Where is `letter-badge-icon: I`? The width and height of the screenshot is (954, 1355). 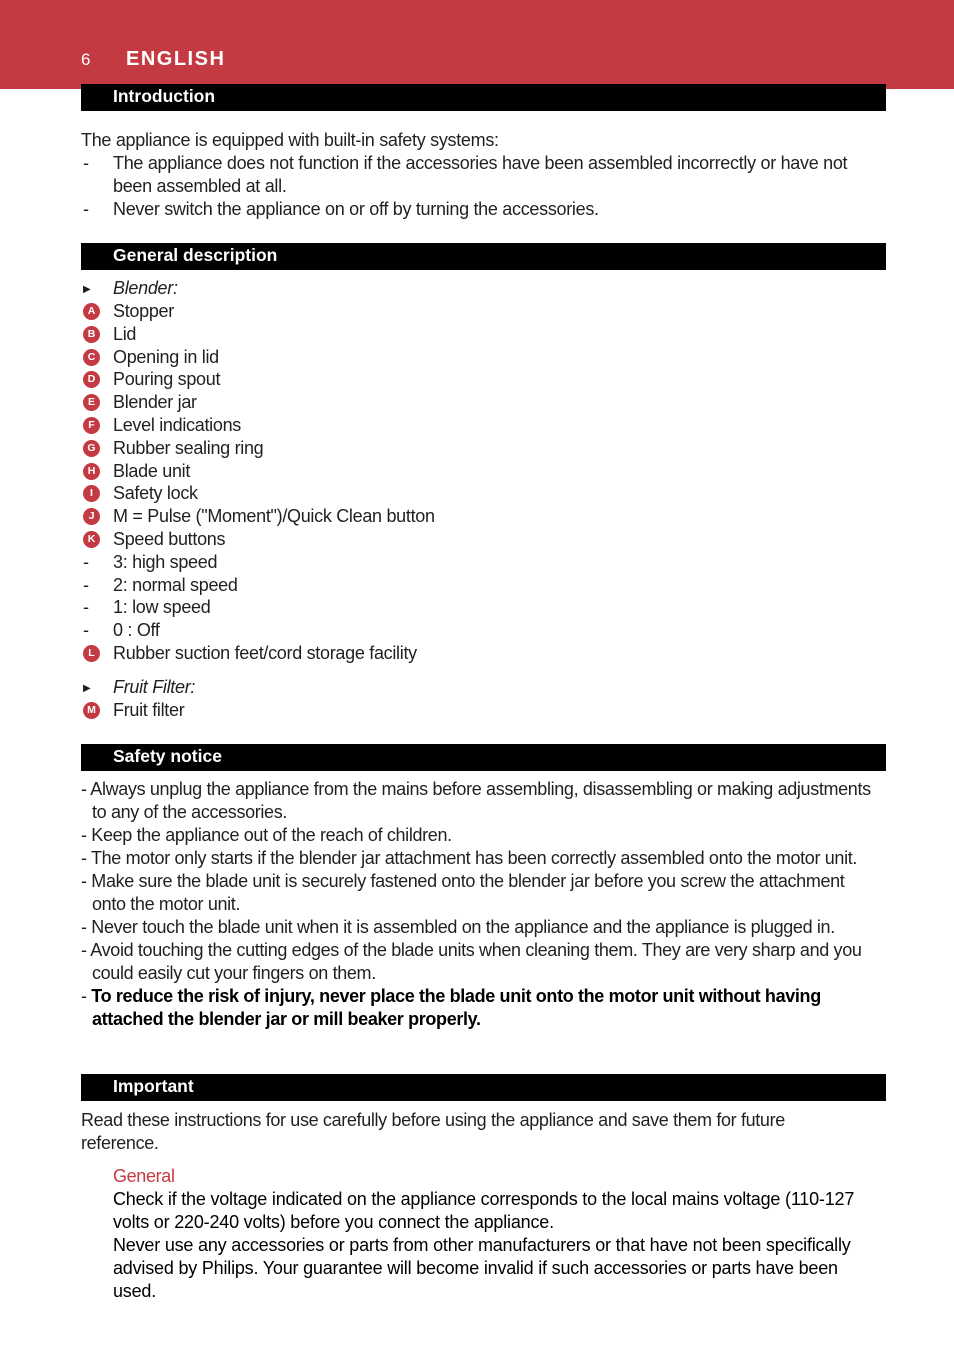 letter-badge-icon: I is located at coordinates (91, 494).